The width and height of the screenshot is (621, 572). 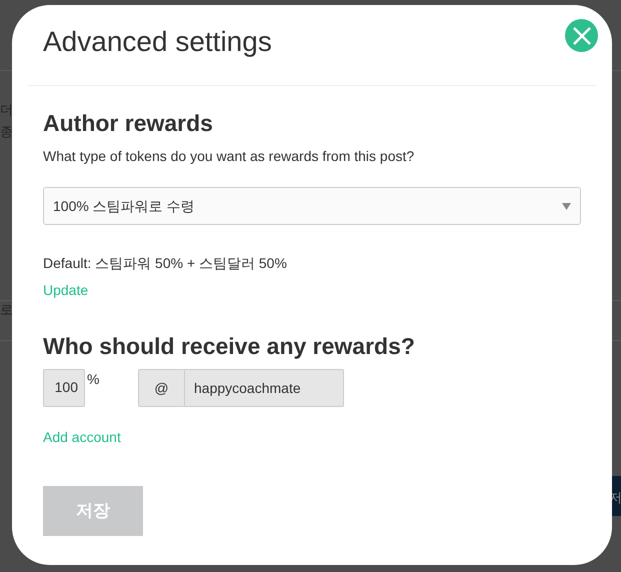 What do you see at coordinates (229, 156) in the screenshot?
I see `question-text: What type of tokens do you want as rewards from this post?` at bounding box center [229, 156].